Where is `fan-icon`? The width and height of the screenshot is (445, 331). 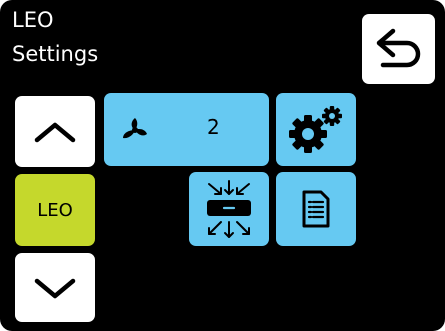
fan-icon is located at coordinates (135, 130).